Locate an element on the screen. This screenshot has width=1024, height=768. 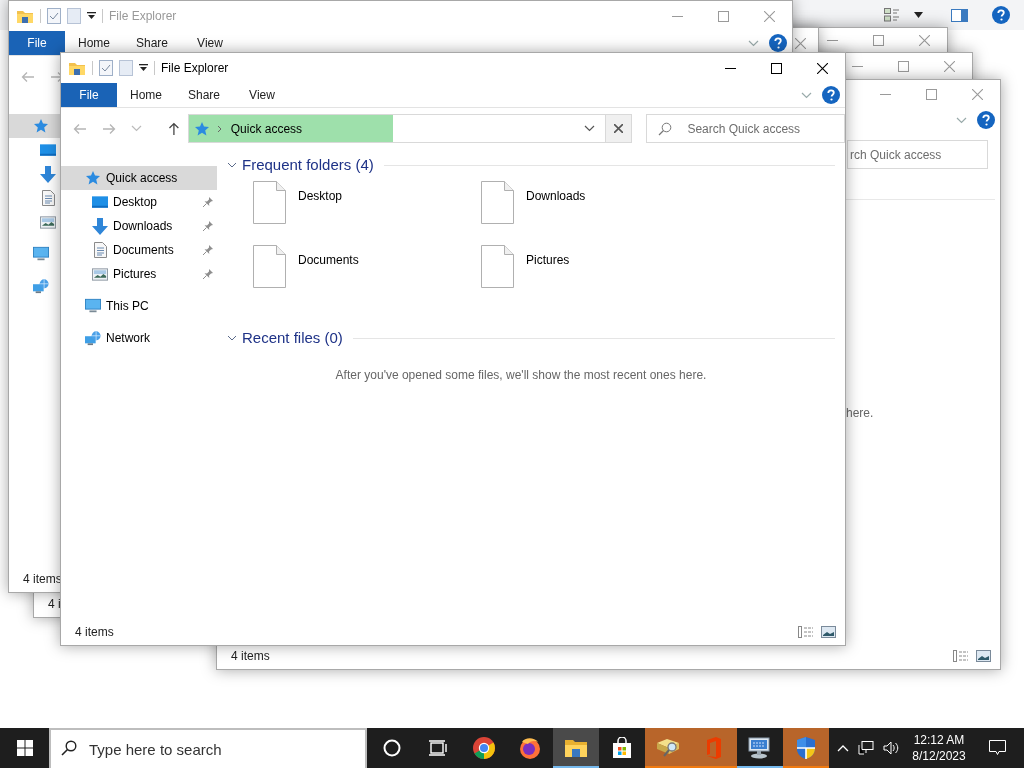
nav-item: Network is located at coordinates (139, 338).